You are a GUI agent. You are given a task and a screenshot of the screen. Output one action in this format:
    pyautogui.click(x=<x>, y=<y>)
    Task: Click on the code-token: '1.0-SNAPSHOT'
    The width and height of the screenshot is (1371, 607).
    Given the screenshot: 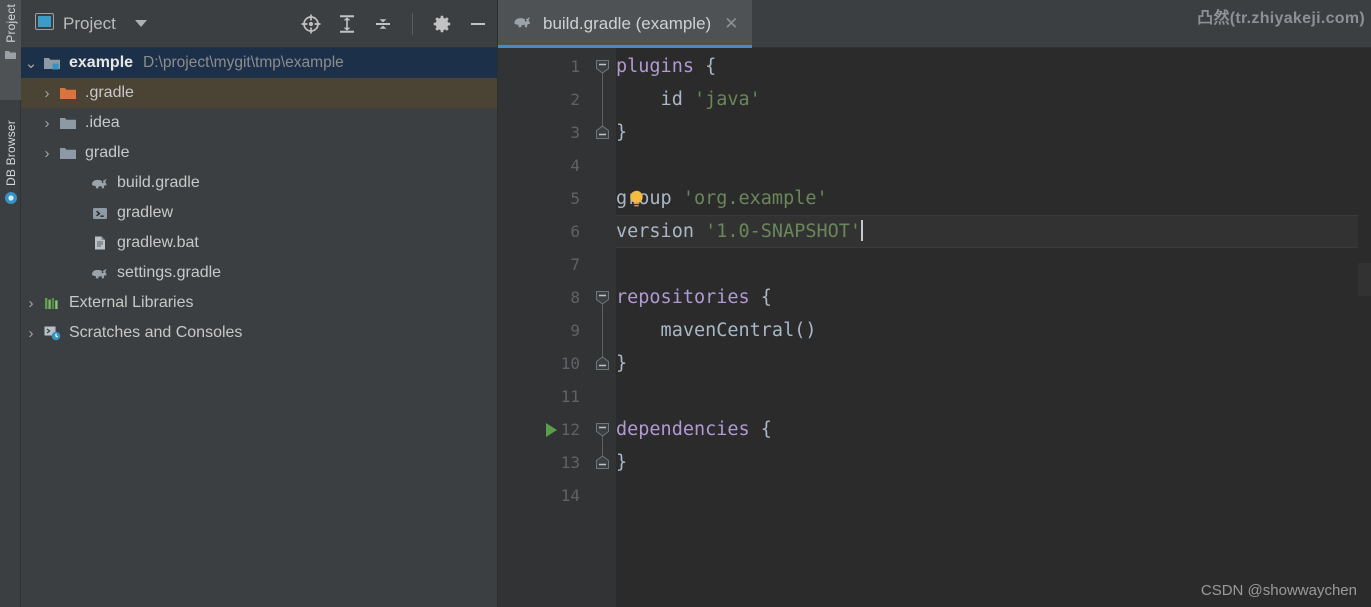 What is the action you would take?
    pyautogui.click(x=783, y=231)
    